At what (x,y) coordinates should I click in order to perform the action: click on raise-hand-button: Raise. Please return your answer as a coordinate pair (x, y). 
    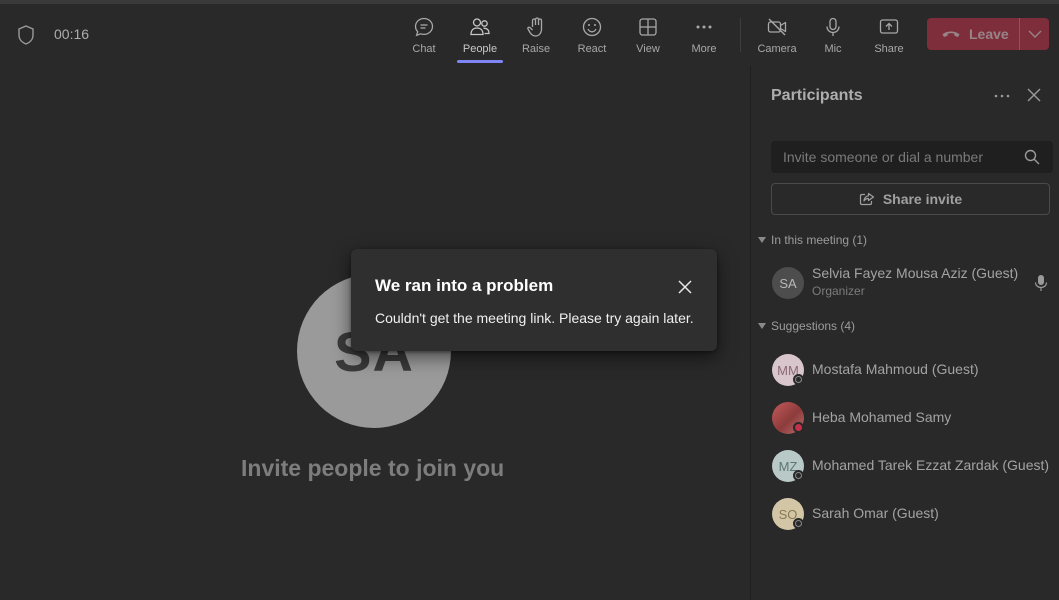
    Looking at the image, I should click on (536, 37).